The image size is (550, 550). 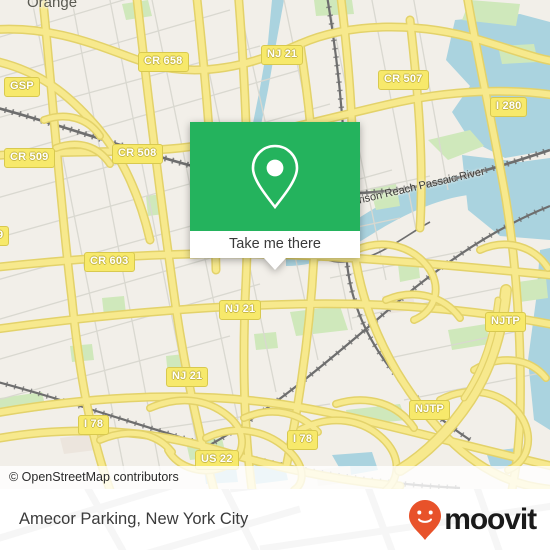 What do you see at coordinates (94, 477) in the screenshot?
I see `osm-attribution-text: © OpenStreetMap contributors` at bounding box center [94, 477].